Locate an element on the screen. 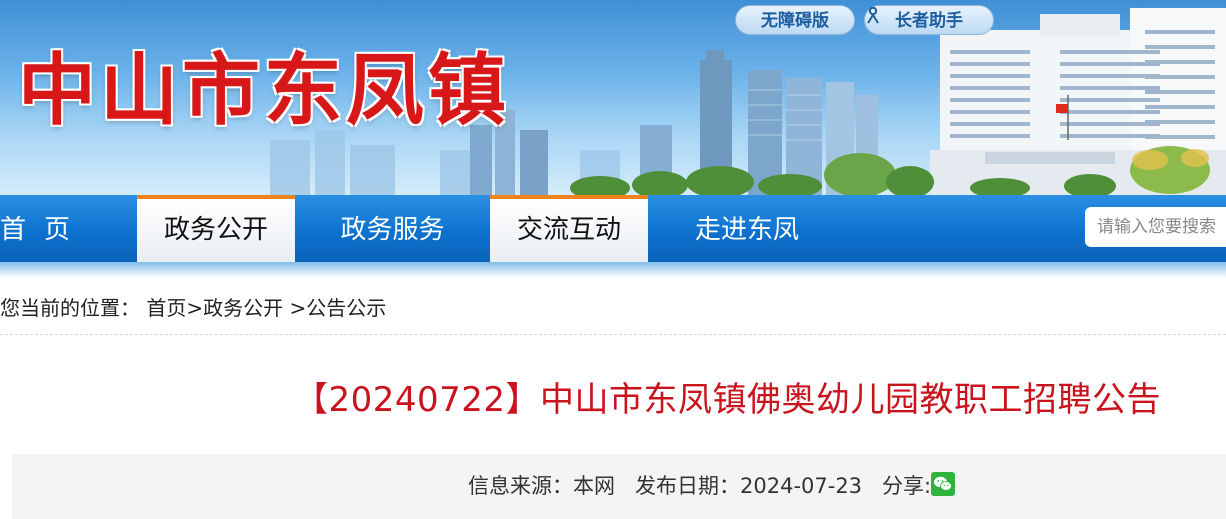 The image size is (1226, 519). breadcrumb-current-link: 公告公示 is located at coordinates (346, 308).